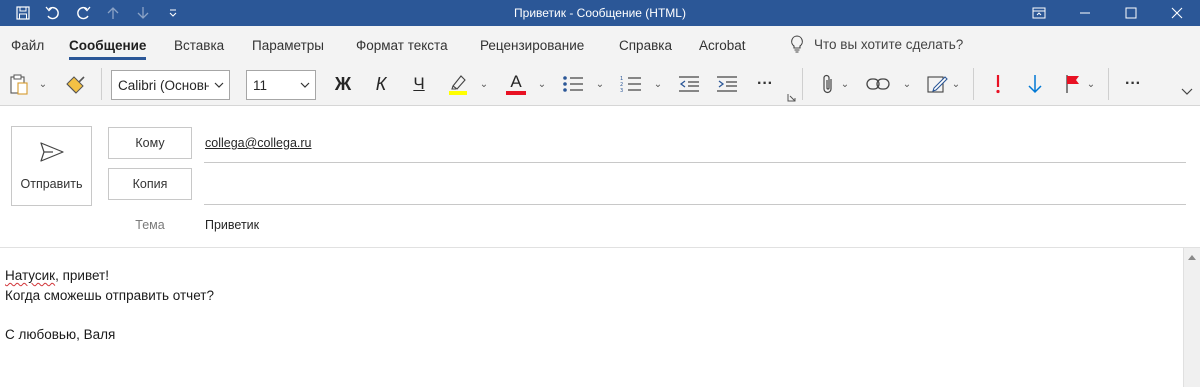  What do you see at coordinates (51, 184) in the screenshot?
I see `send-label: Отправить` at bounding box center [51, 184].